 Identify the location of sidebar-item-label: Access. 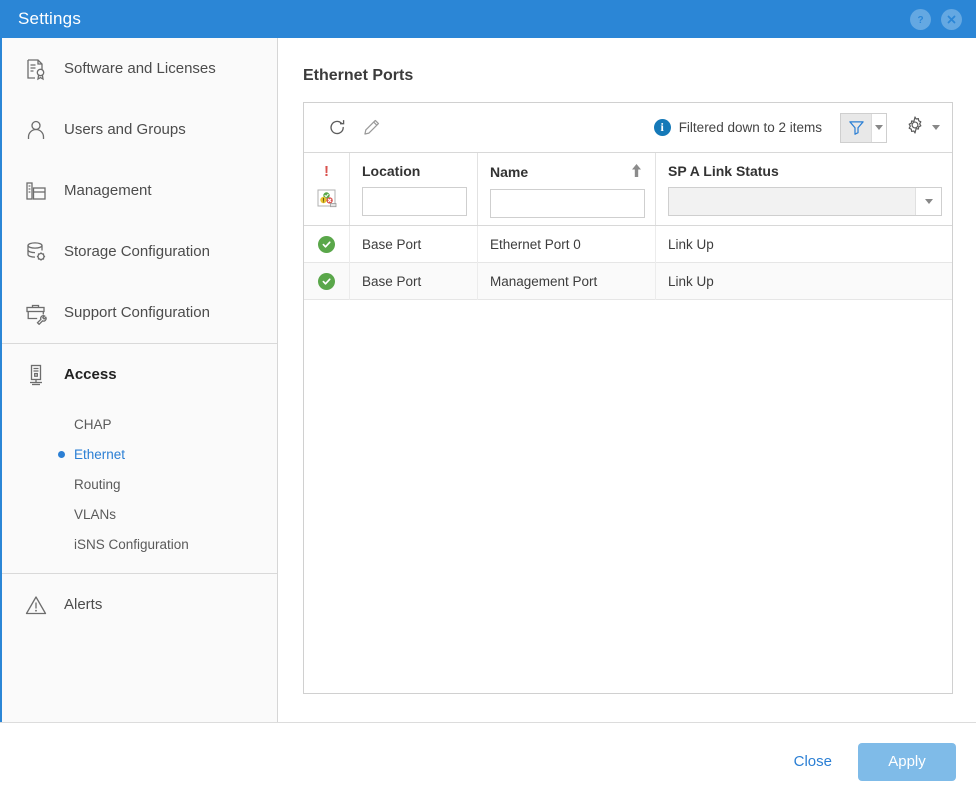
(90, 374).